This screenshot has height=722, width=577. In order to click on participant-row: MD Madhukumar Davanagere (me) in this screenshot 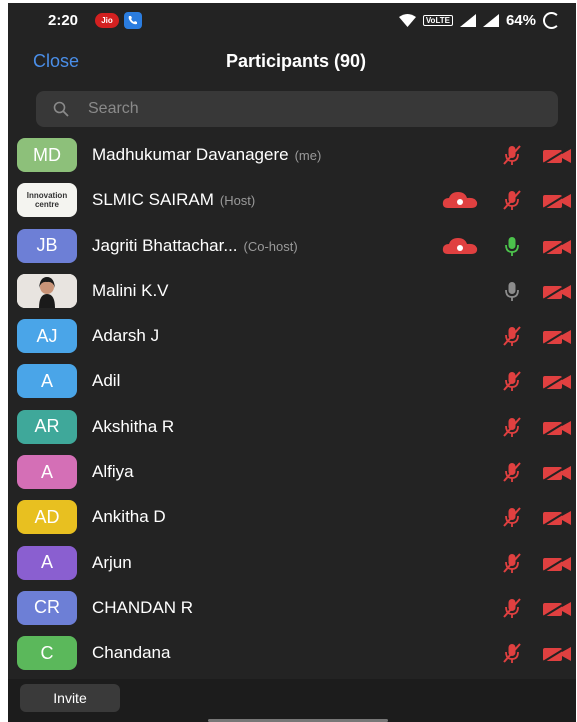, I will do `click(292, 154)`.